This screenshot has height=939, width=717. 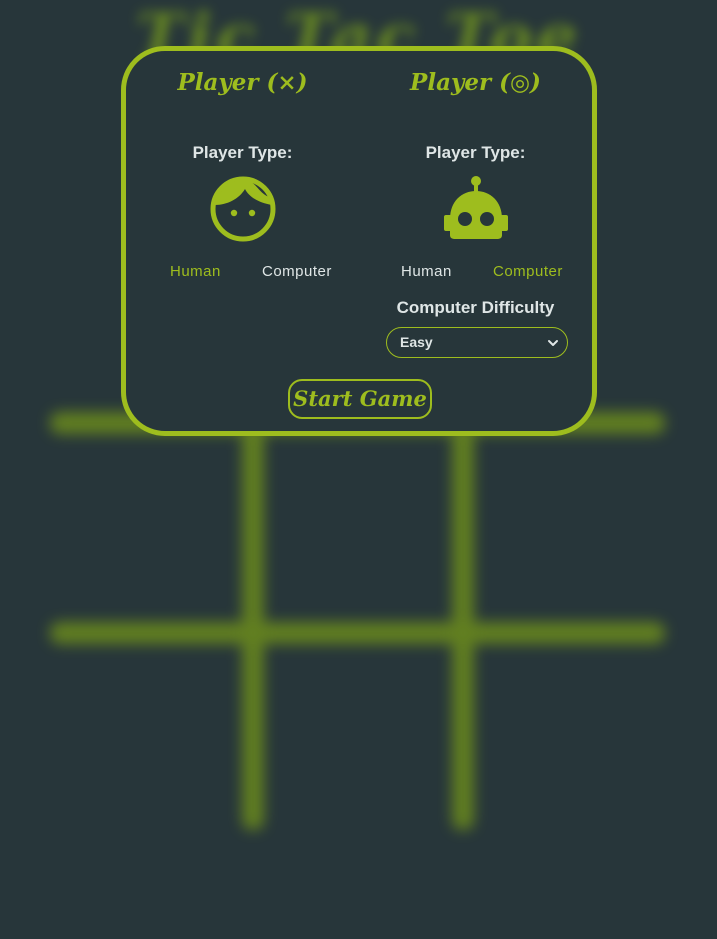 I want to click on player-o-computer-option: Computer, so click(x=528, y=271).